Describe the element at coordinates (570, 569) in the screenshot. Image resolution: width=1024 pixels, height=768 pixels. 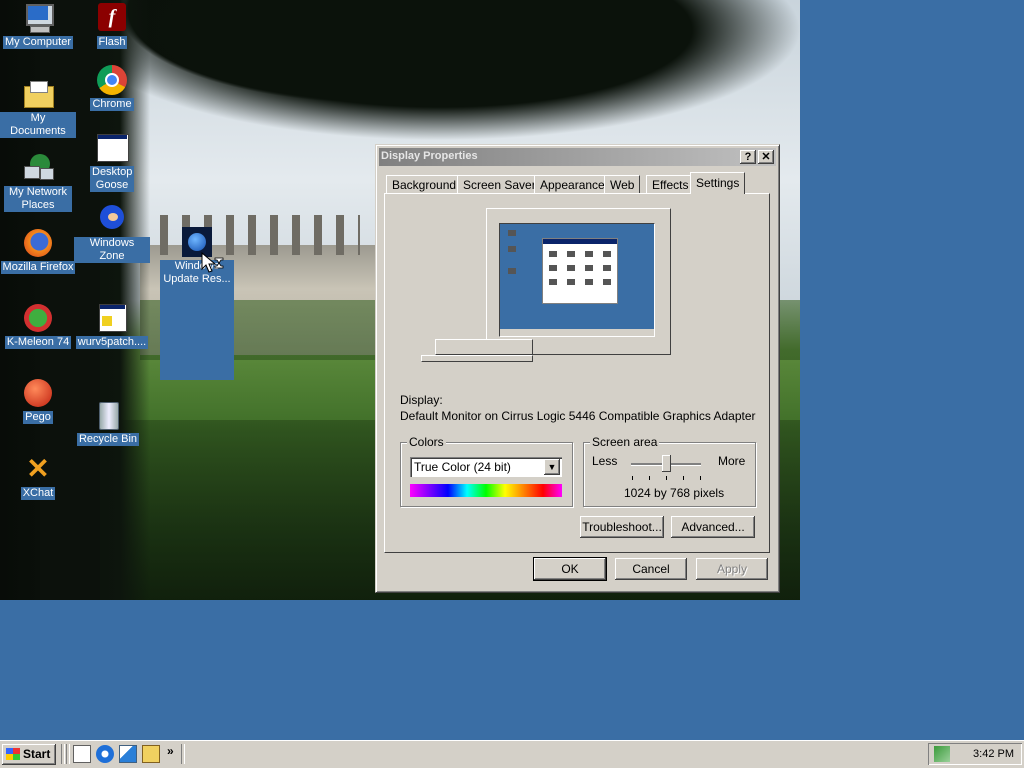
I see `ok-button: OK` at that location.